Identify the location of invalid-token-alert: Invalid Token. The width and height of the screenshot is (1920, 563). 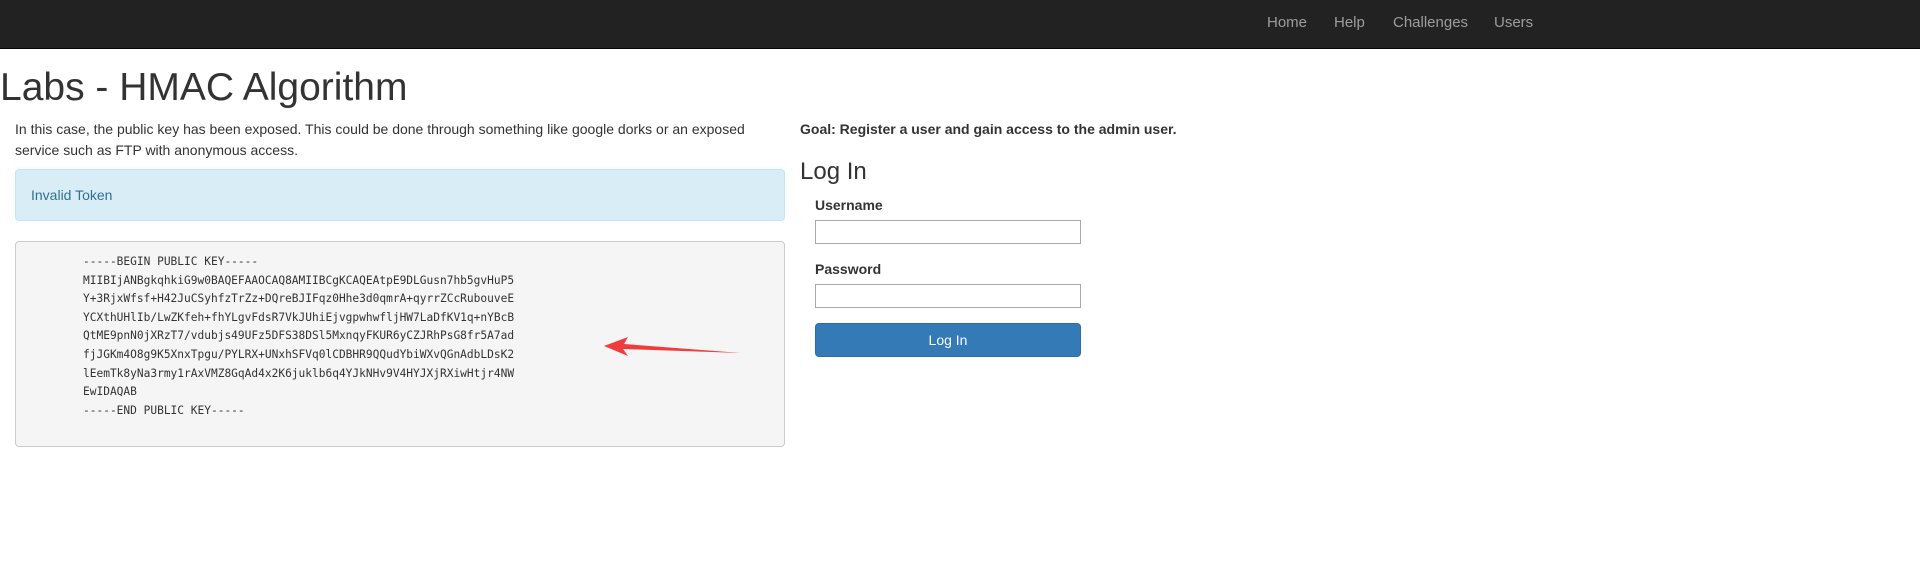
(400, 195).